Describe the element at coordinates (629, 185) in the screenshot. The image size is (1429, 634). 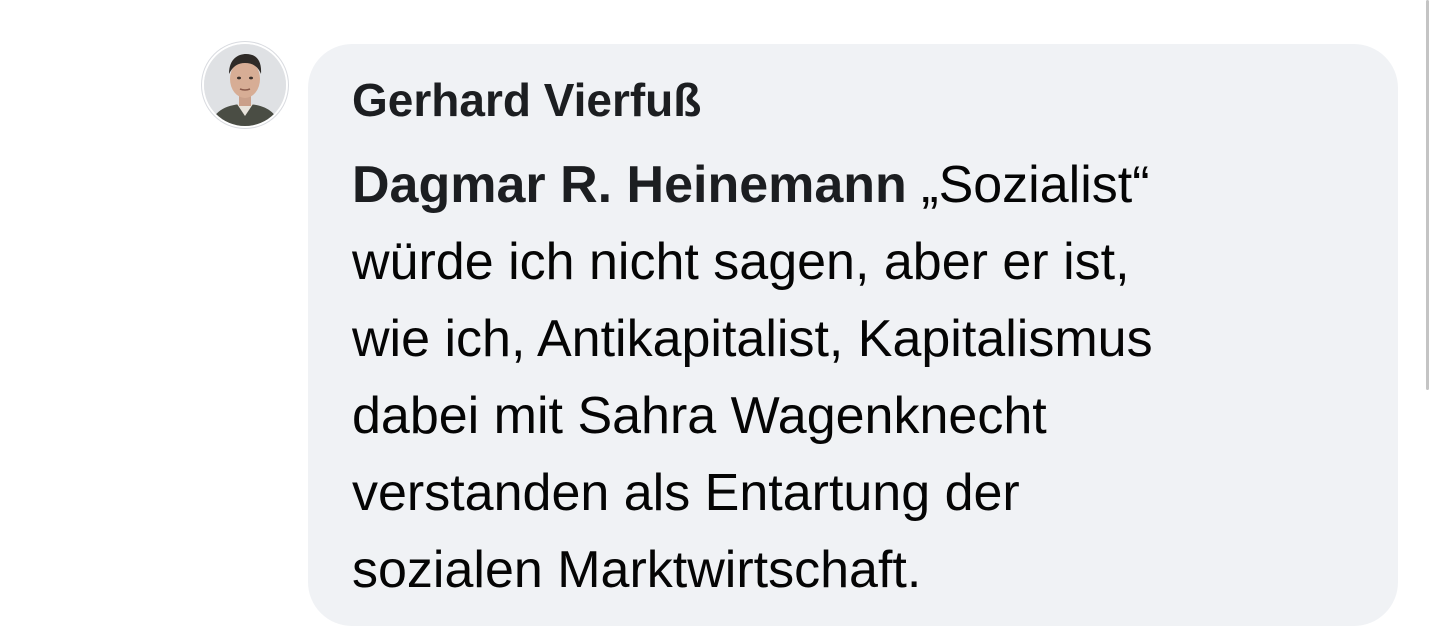
I see `mention-link: Dagmar R. Heinemann` at that location.